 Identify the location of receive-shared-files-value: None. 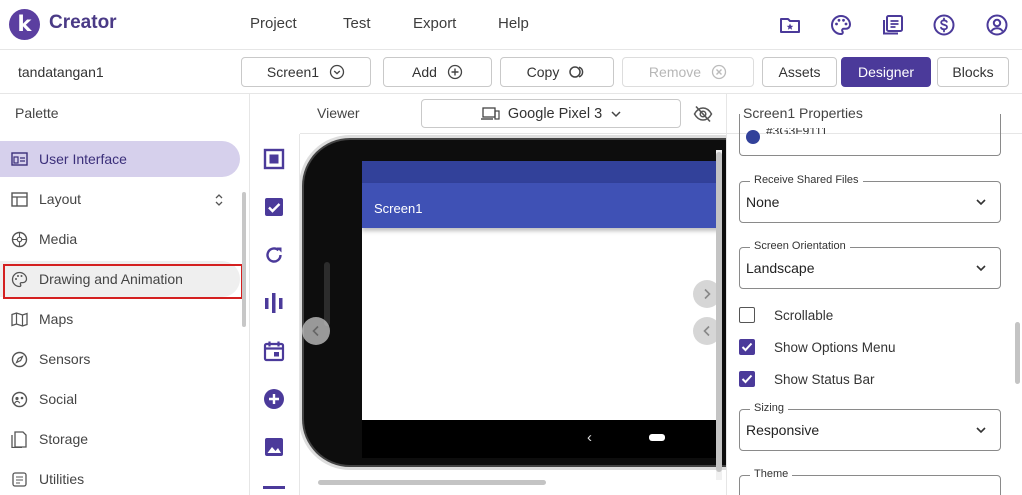
(763, 202).